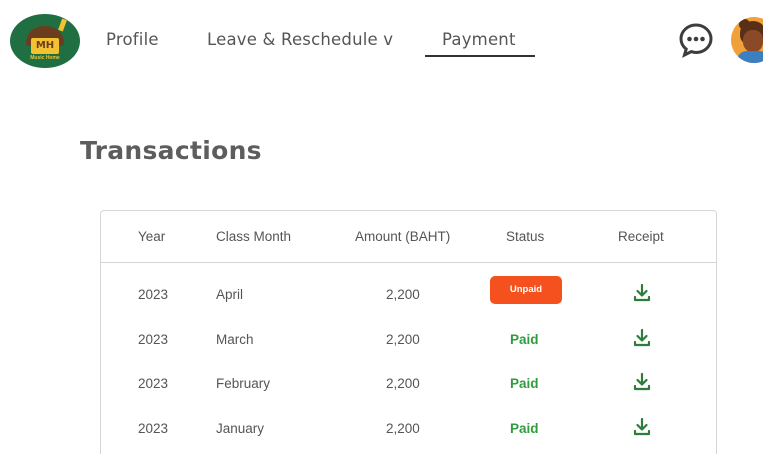 The width and height of the screenshot is (763, 454). I want to click on column-header-year: Year, so click(152, 236).